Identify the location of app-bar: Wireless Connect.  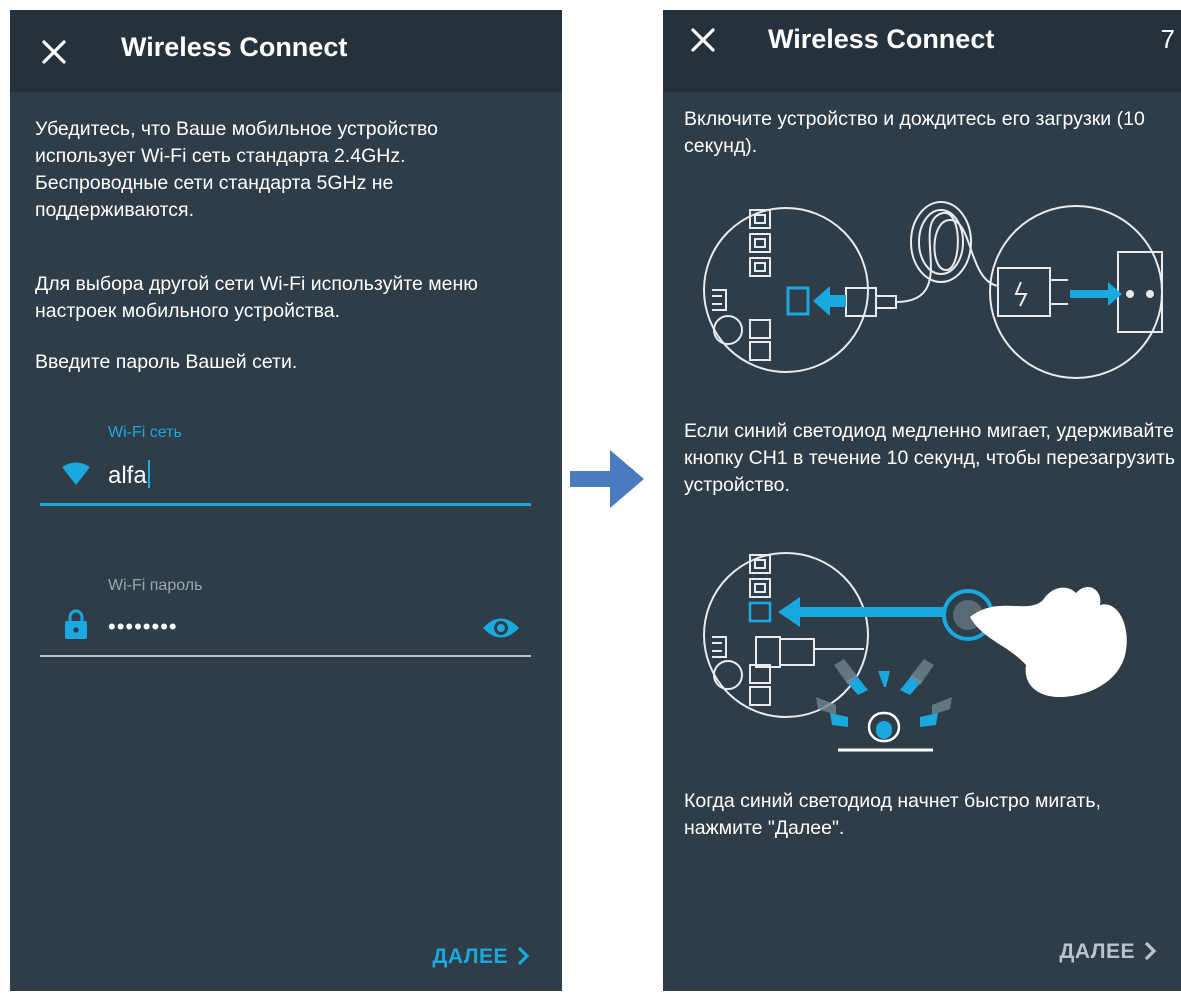
(286, 51).